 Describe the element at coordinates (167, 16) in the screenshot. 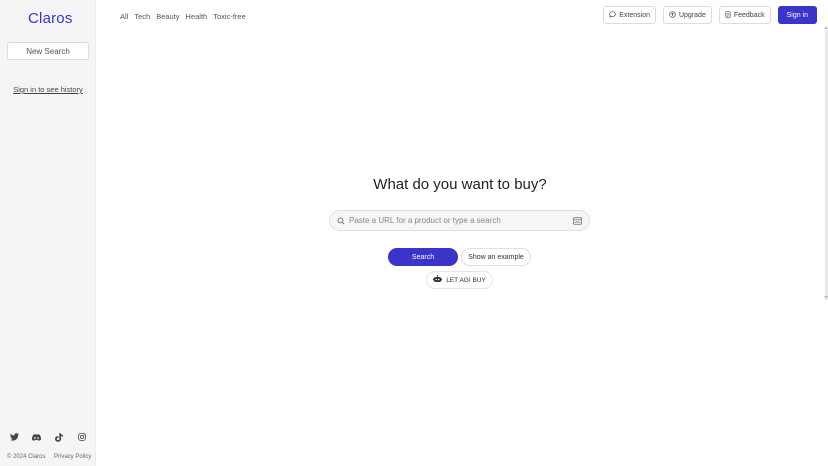

I see `nav-item-beauty: Beauty` at that location.